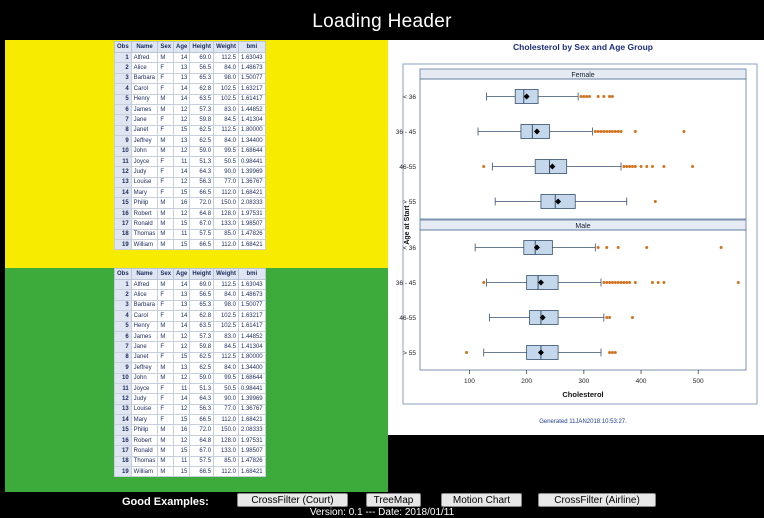 This screenshot has height=518, width=764. I want to click on table-cell: 57.3, so click(202, 109).